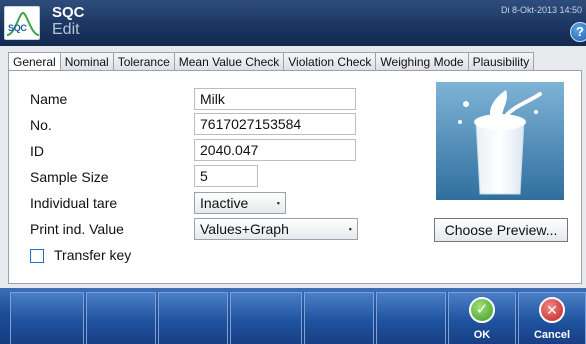  Describe the element at coordinates (77, 229) in the screenshot. I see `print-ind-value-label: Print ind. Value` at that location.